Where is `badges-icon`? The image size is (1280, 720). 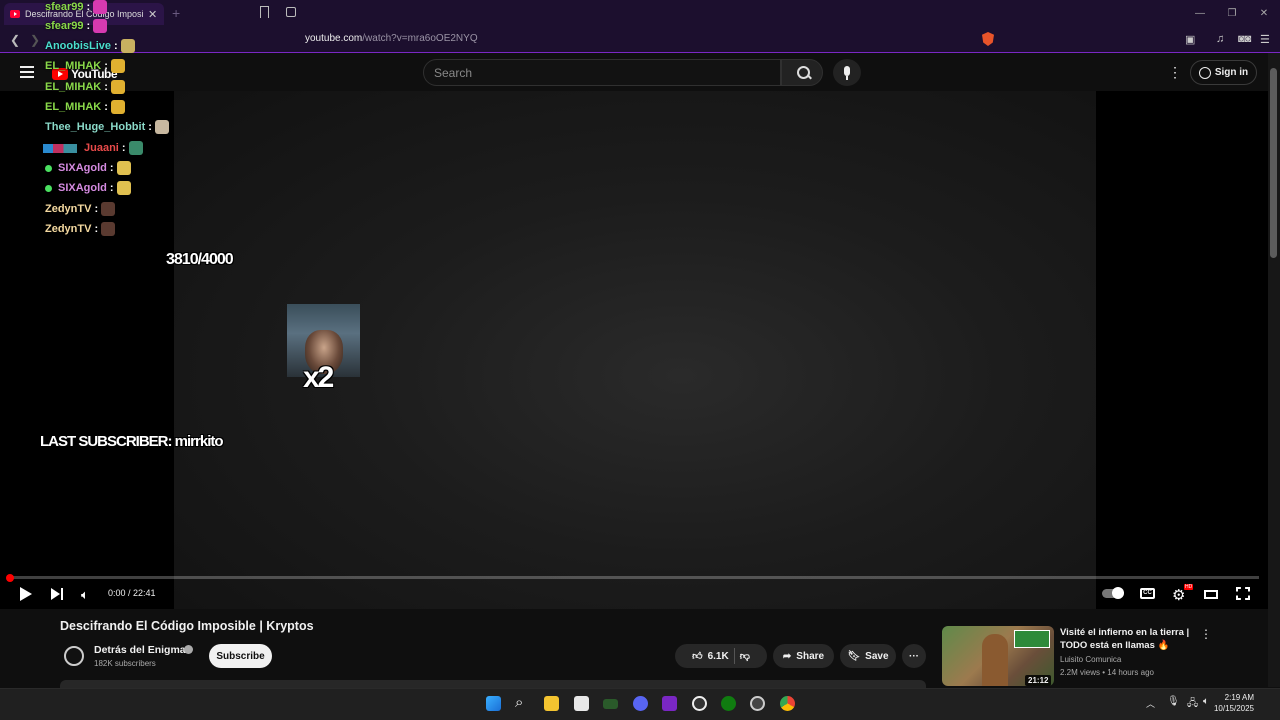 badges-icon is located at coordinates (60, 148).